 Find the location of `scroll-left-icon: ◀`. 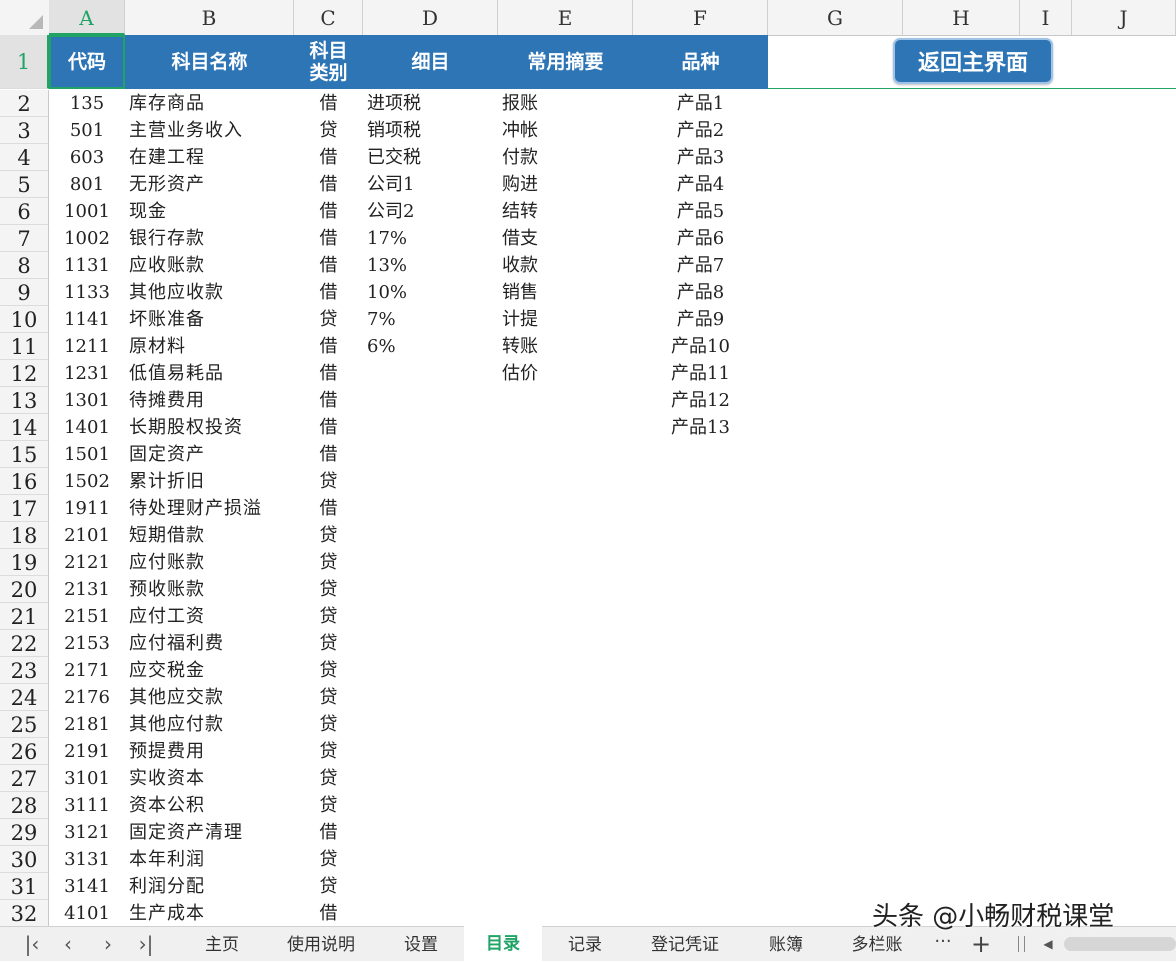

scroll-left-icon: ◀ is located at coordinates (1048, 944).